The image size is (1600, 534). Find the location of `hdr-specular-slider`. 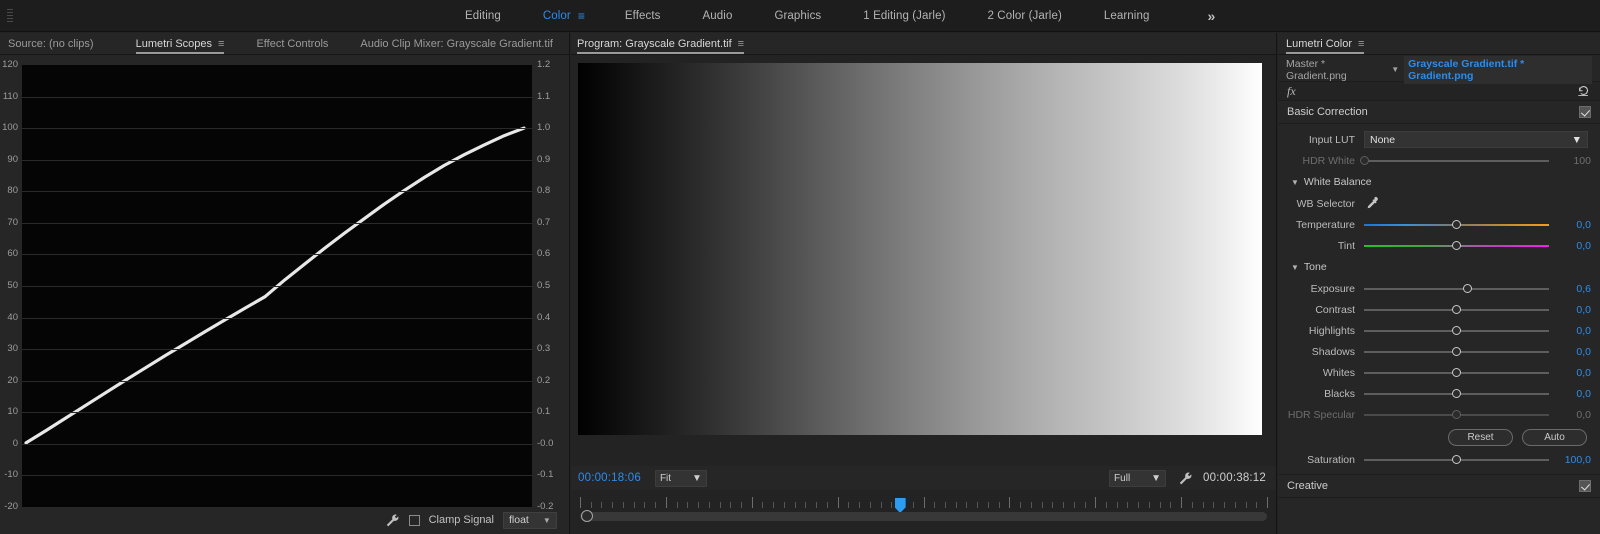

hdr-specular-slider is located at coordinates (1456, 414).